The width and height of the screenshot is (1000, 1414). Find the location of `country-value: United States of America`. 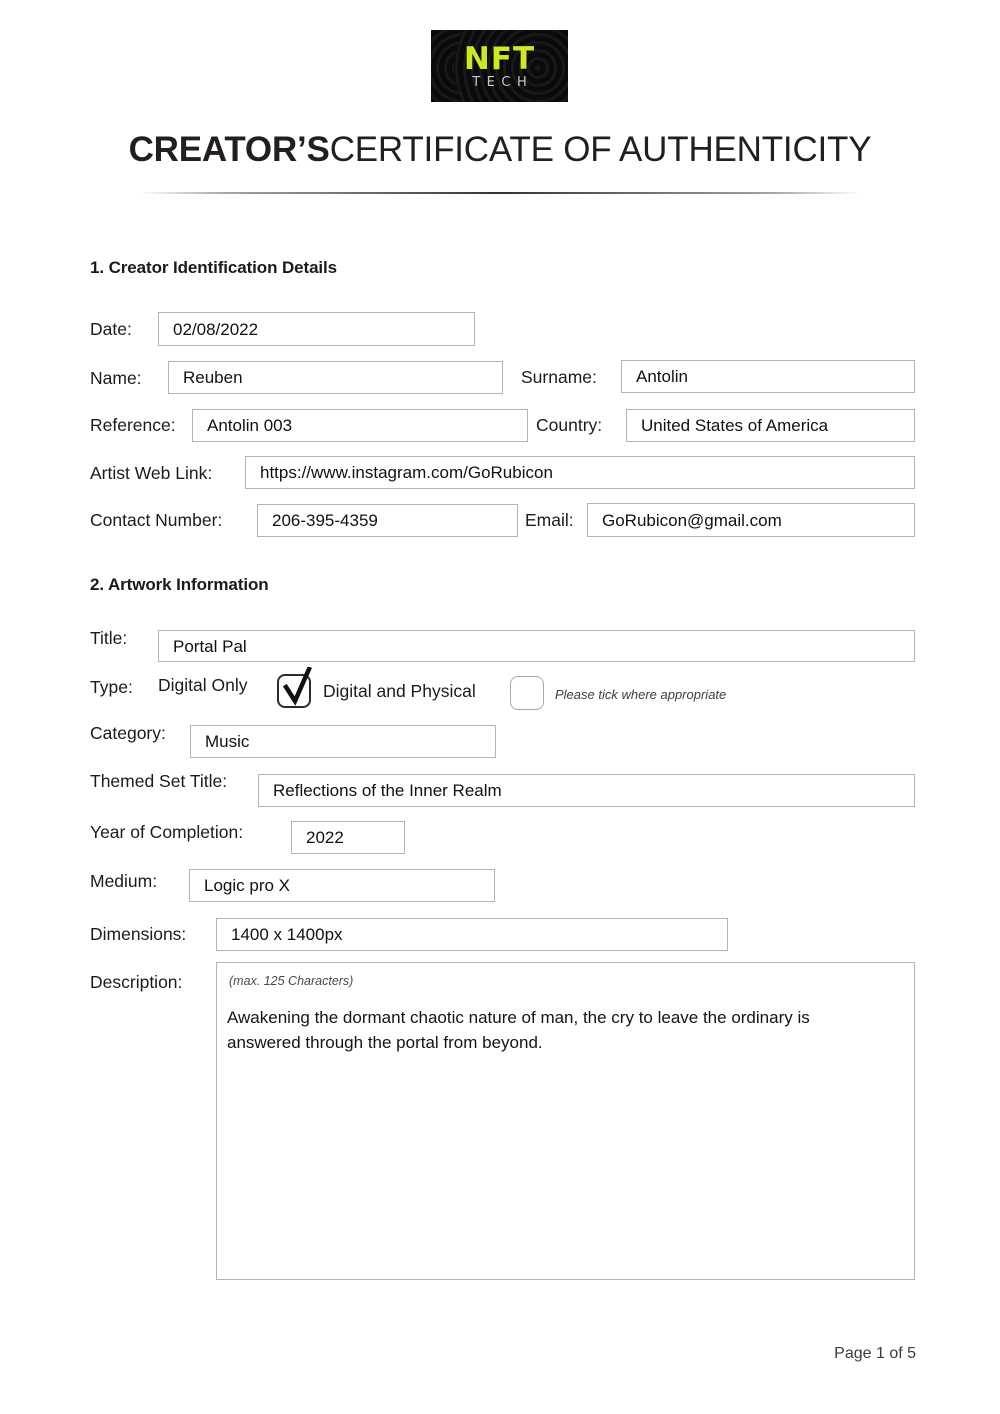

country-value: United States of America is located at coordinates (735, 425).